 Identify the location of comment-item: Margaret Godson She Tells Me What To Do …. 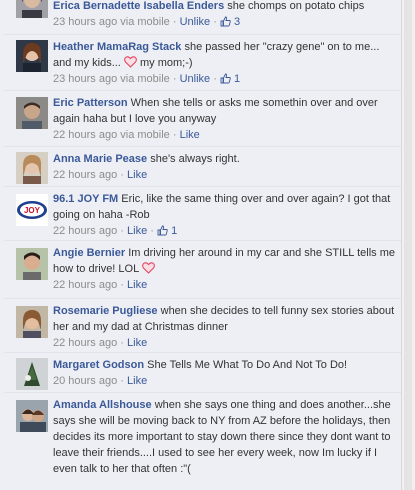
(203, 373).